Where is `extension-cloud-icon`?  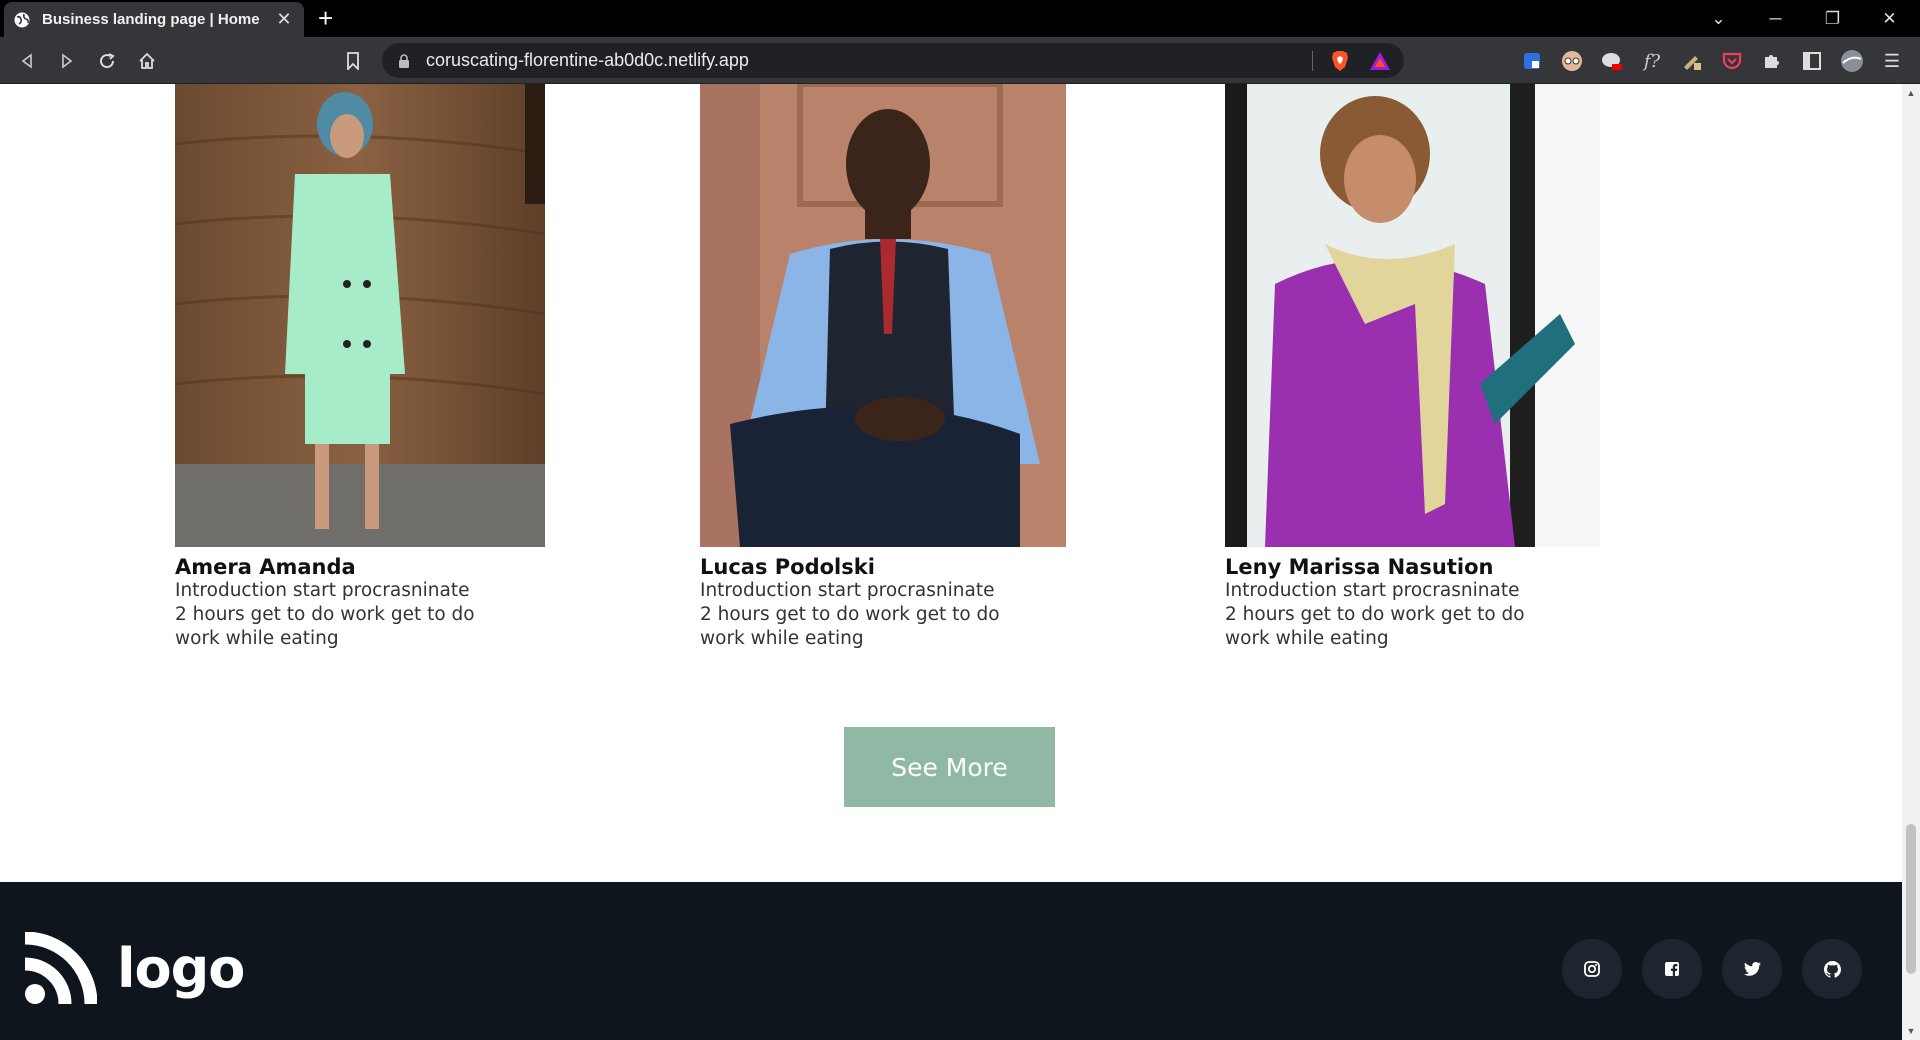 extension-cloud-icon is located at coordinates (1612, 61).